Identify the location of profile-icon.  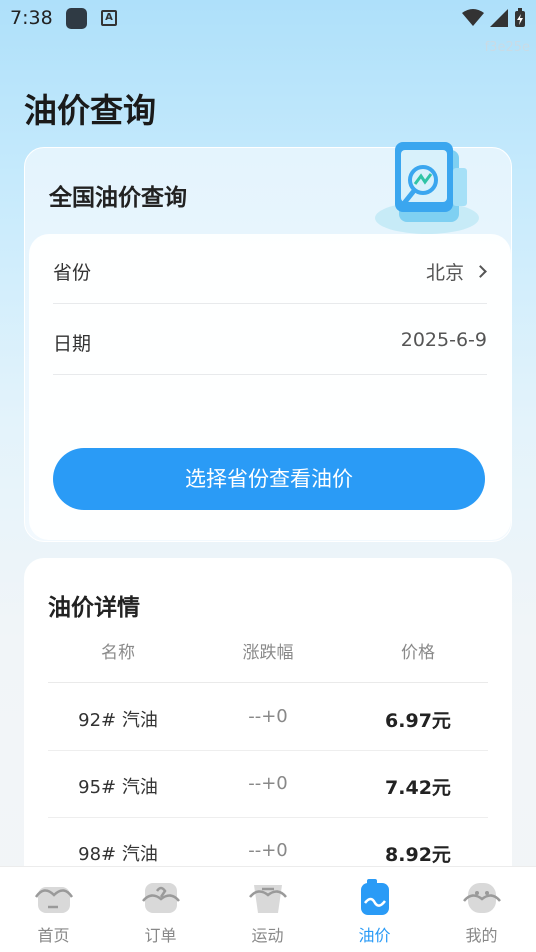
(482, 898).